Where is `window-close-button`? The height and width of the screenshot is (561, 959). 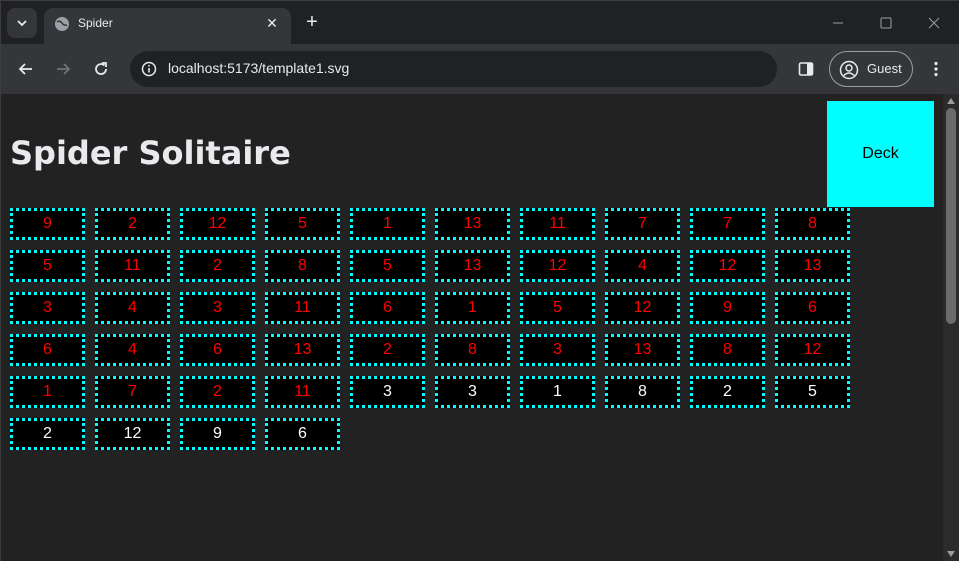 window-close-button is located at coordinates (934, 23).